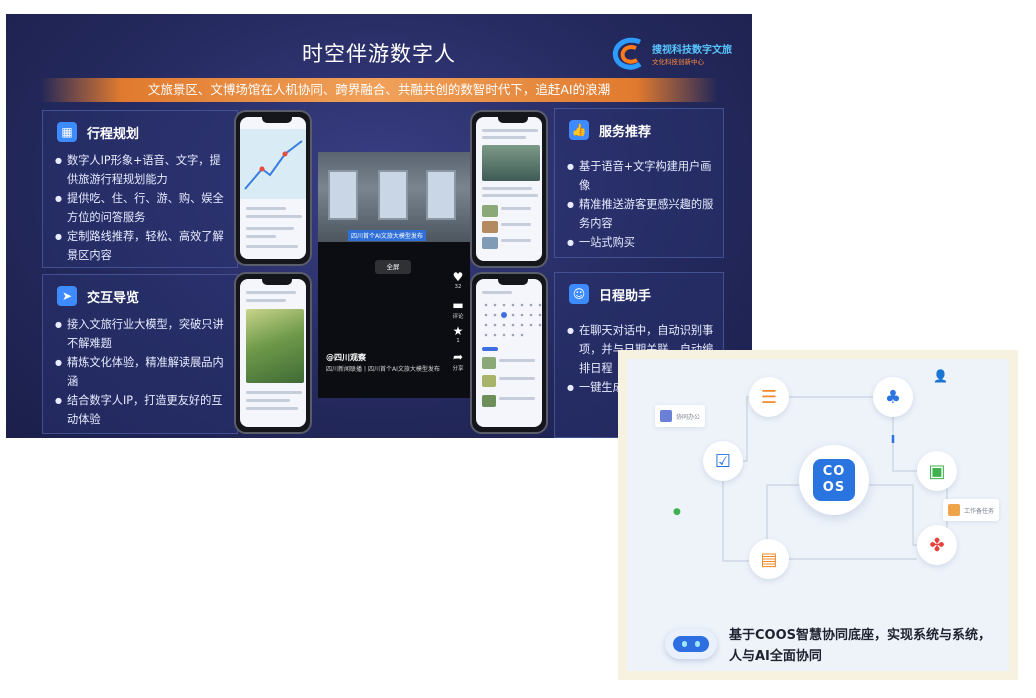 This screenshot has width=1036, height=698. I want to click on video-frame: 四川首个AI文旅大模型发布, so click(394, 197).